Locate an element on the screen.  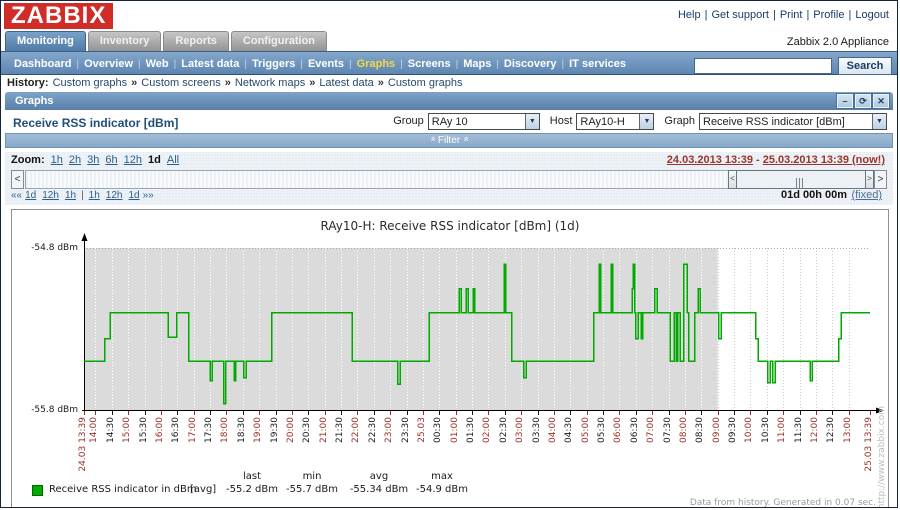
nav-maps: Maps is located at coordinates (477, 64).